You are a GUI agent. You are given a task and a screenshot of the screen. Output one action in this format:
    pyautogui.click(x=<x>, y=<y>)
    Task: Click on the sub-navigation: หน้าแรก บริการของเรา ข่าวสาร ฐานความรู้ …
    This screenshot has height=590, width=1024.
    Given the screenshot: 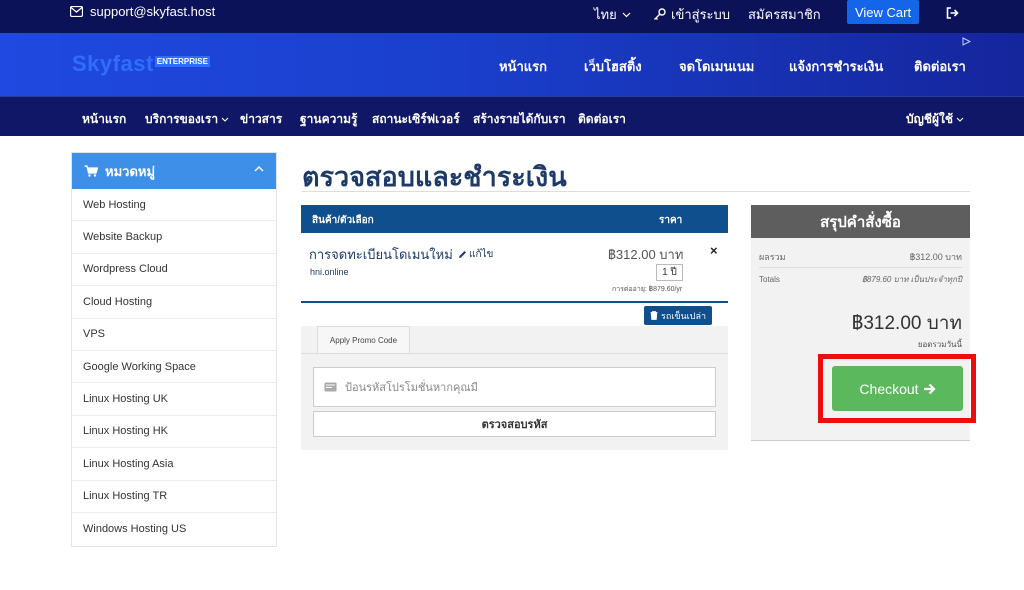 What is the action you would take?
    pyautogui.click(x=512, y=116)
    